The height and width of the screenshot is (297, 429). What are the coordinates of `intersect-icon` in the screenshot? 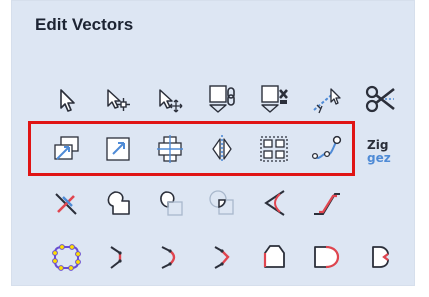 It's located at (221, 202).